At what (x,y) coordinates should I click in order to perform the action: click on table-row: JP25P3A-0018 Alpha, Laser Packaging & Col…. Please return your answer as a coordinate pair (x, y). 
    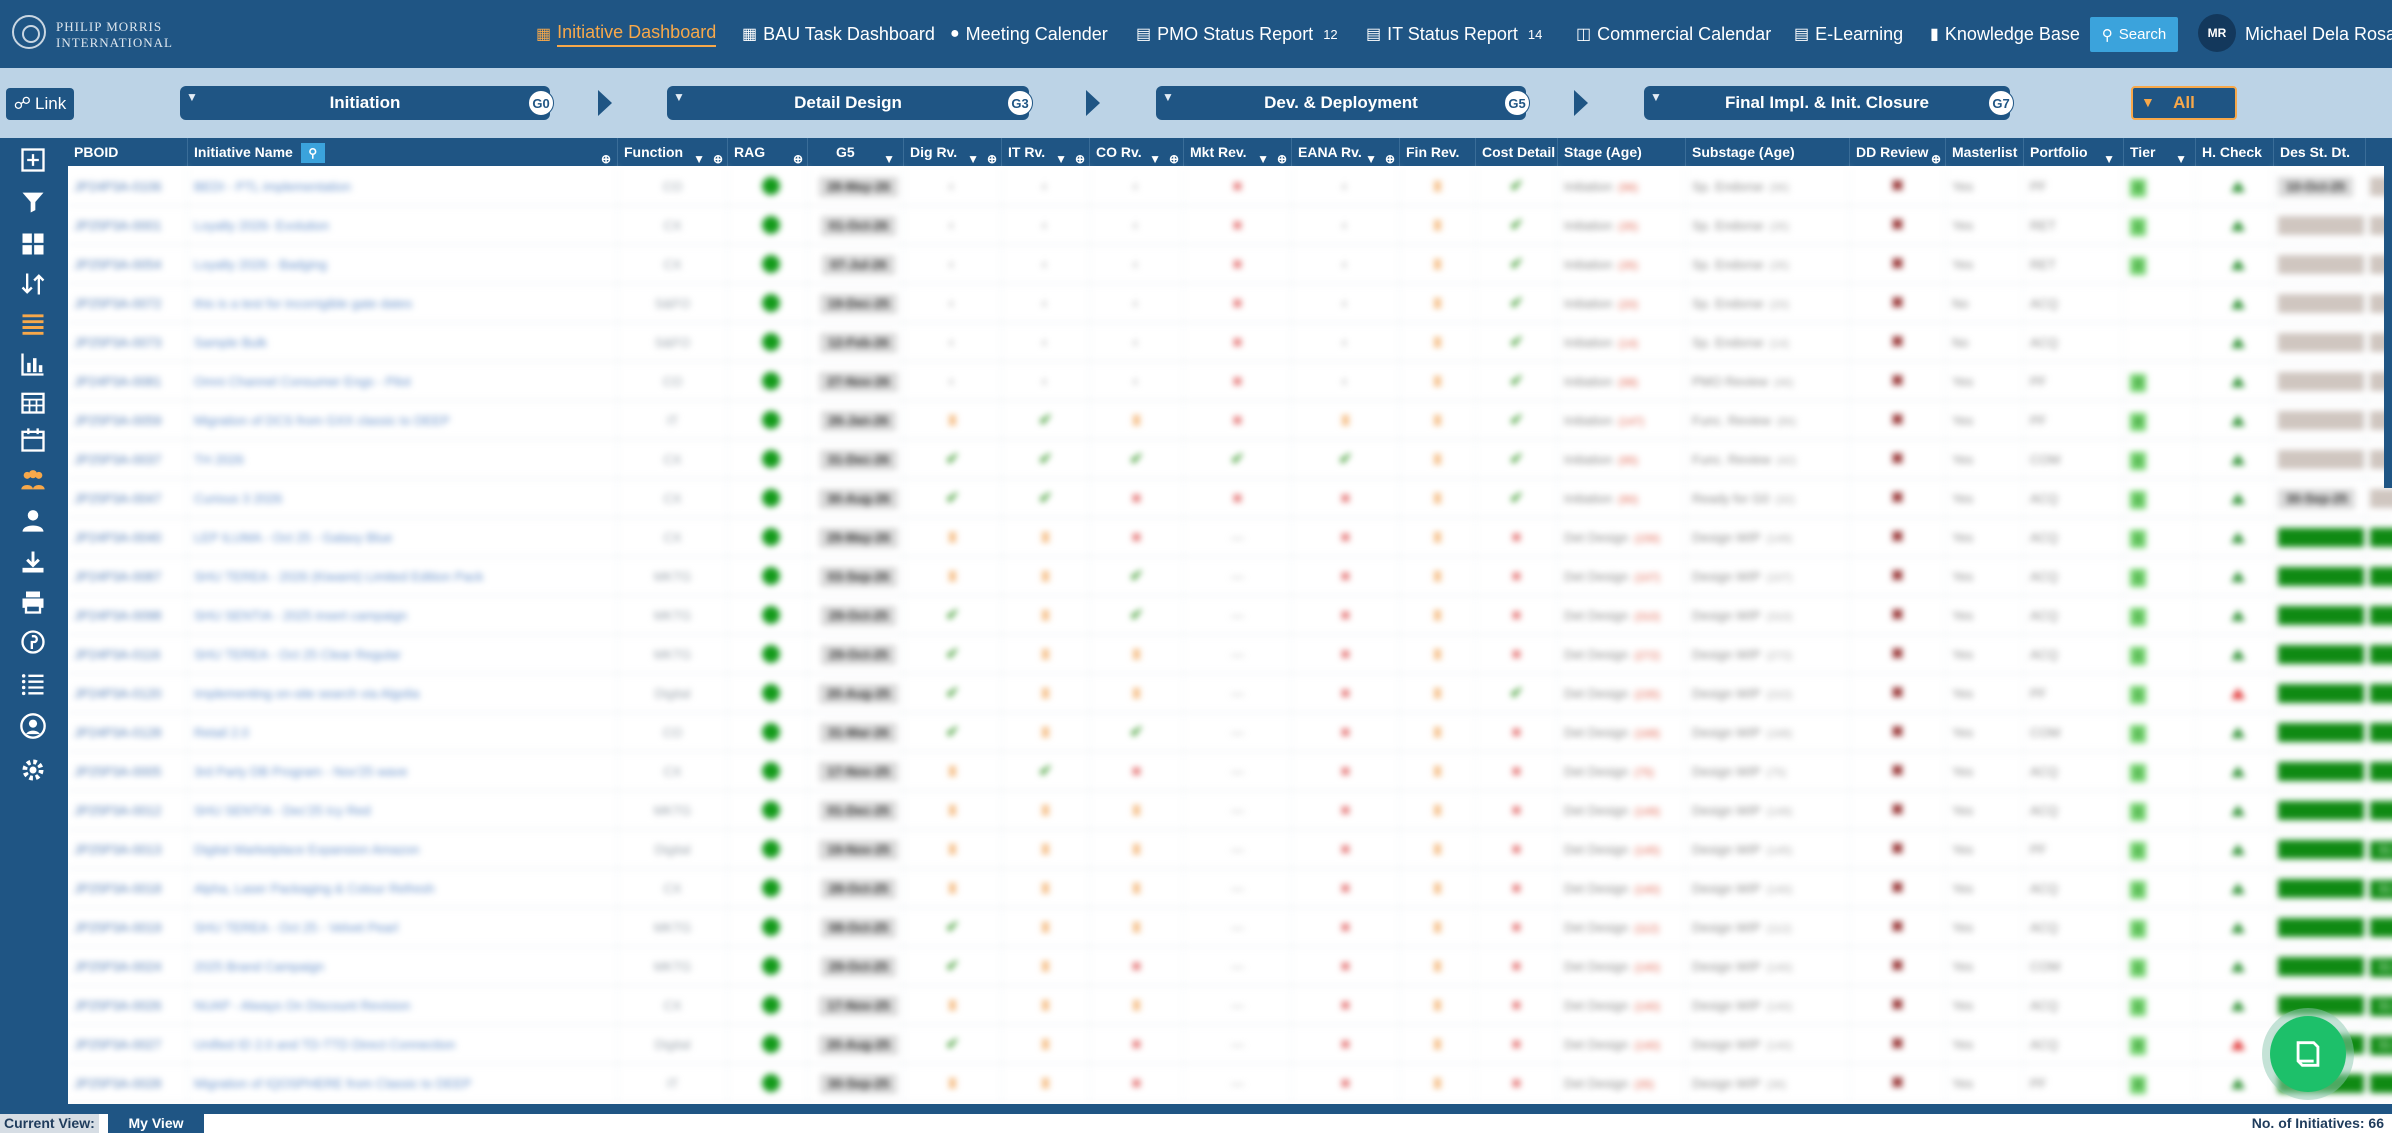
    Looking at the image, I should click on (1230, 888).